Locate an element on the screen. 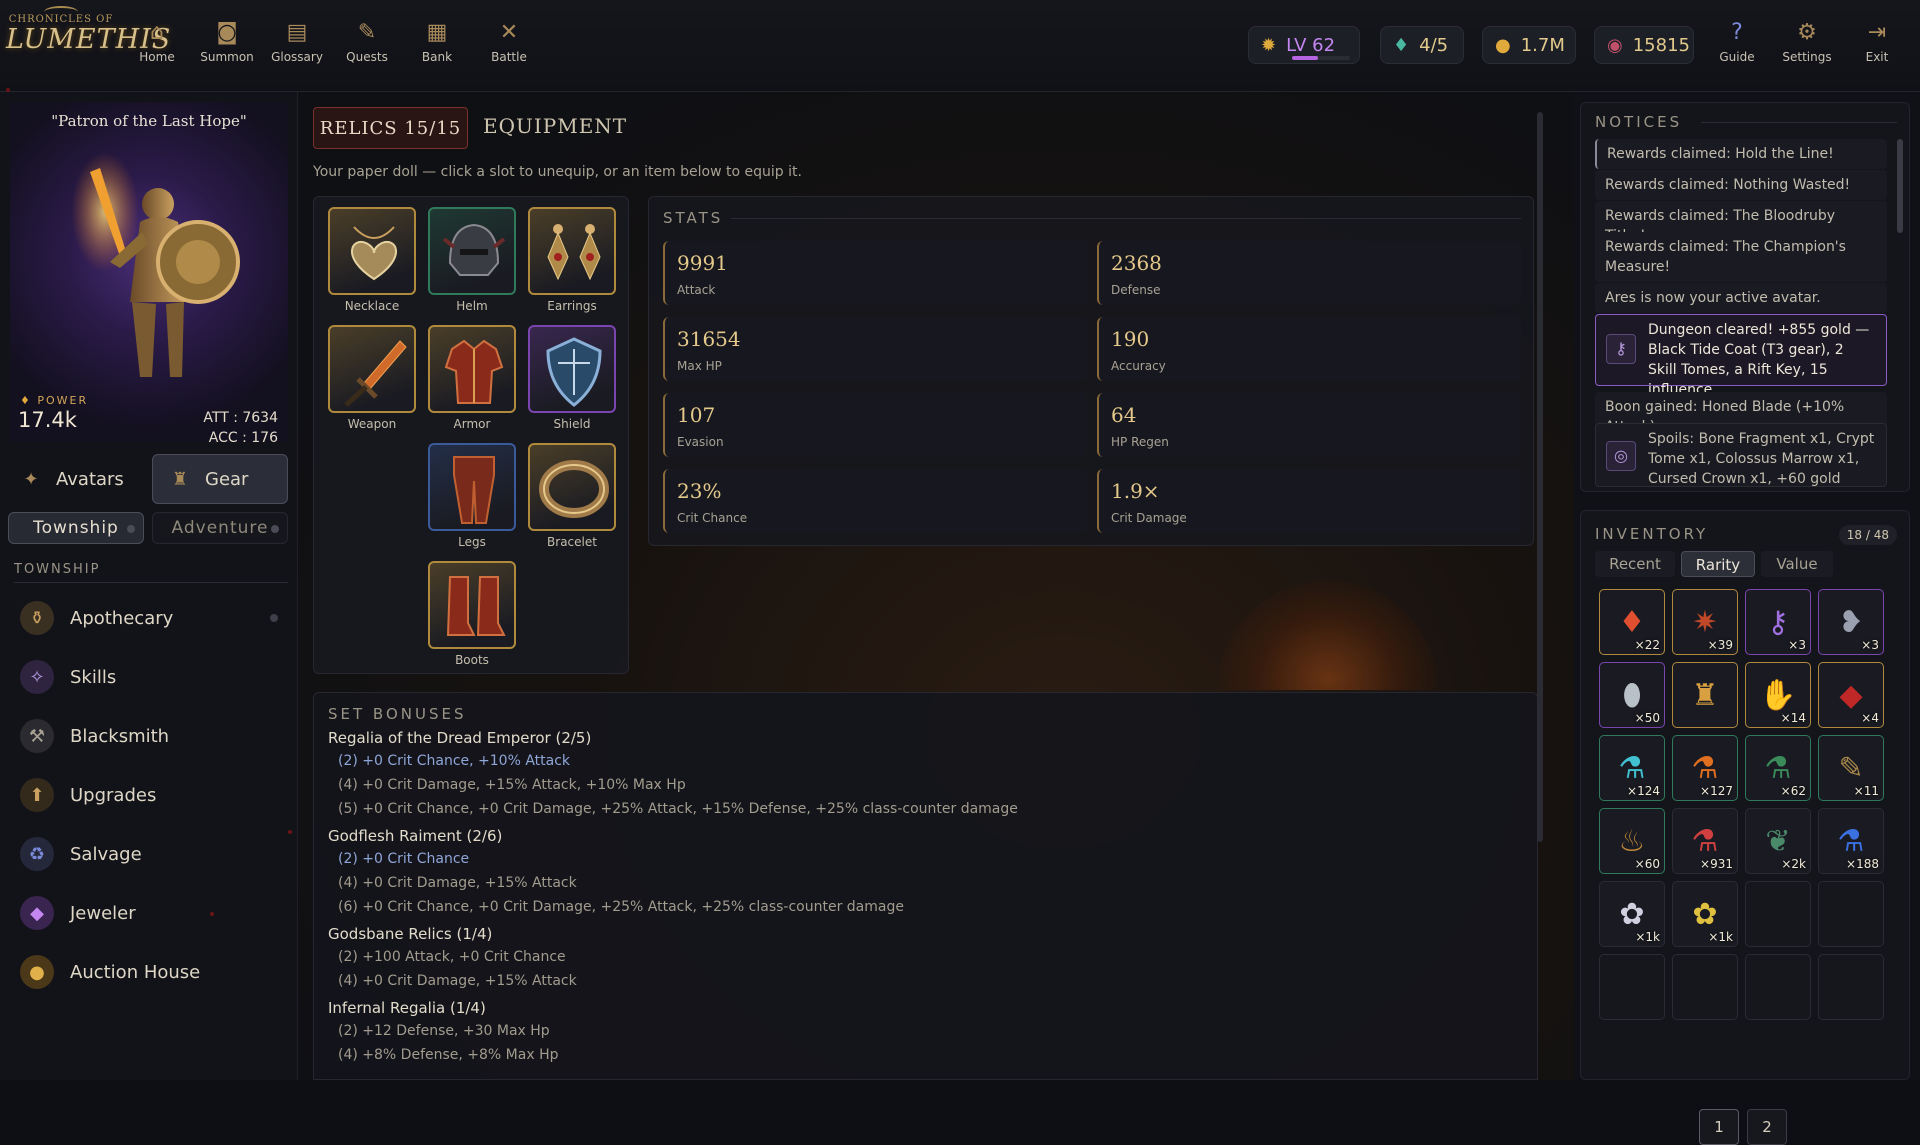 This screenshot has height=1145, width=1920. inventory-item: ⚗ ×188 is located at coordinates (1851, 841).